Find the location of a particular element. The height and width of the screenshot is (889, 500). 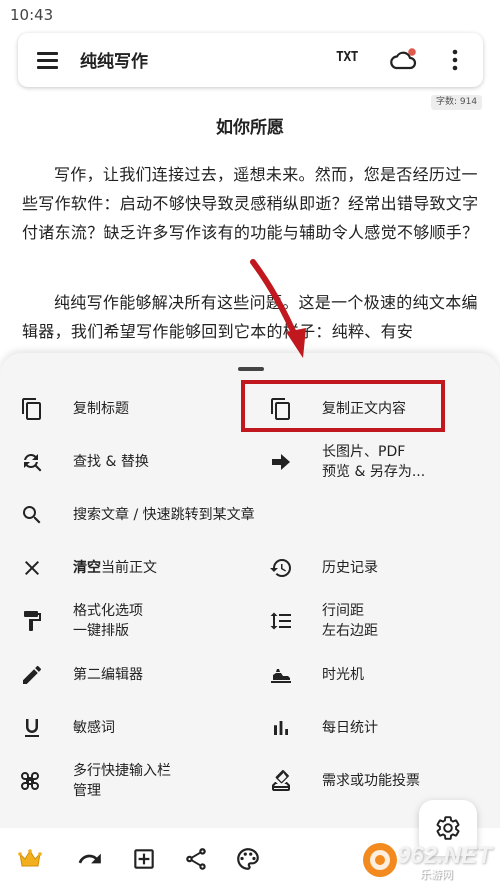

copy-icon is located at coordinates (31, 409).